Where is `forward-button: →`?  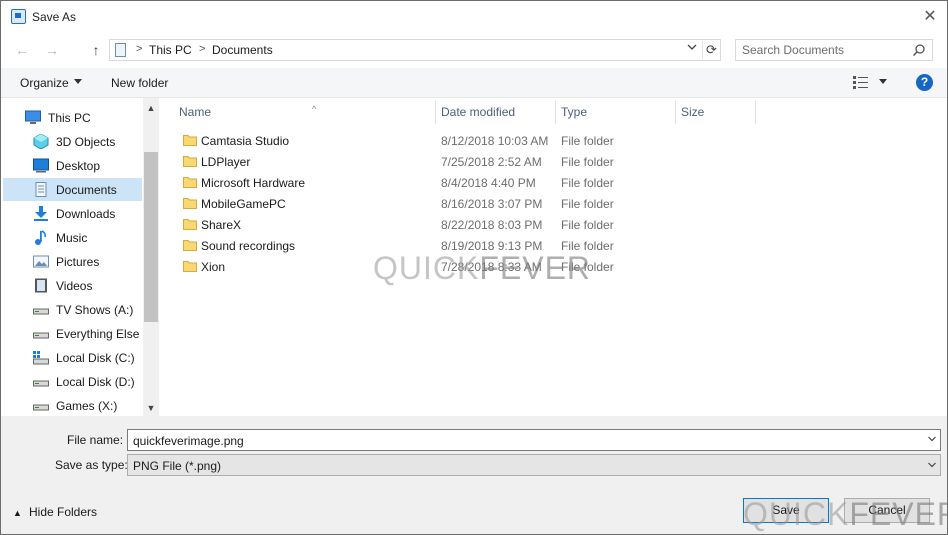 forward-button: → is located at coordinates (52, 50).